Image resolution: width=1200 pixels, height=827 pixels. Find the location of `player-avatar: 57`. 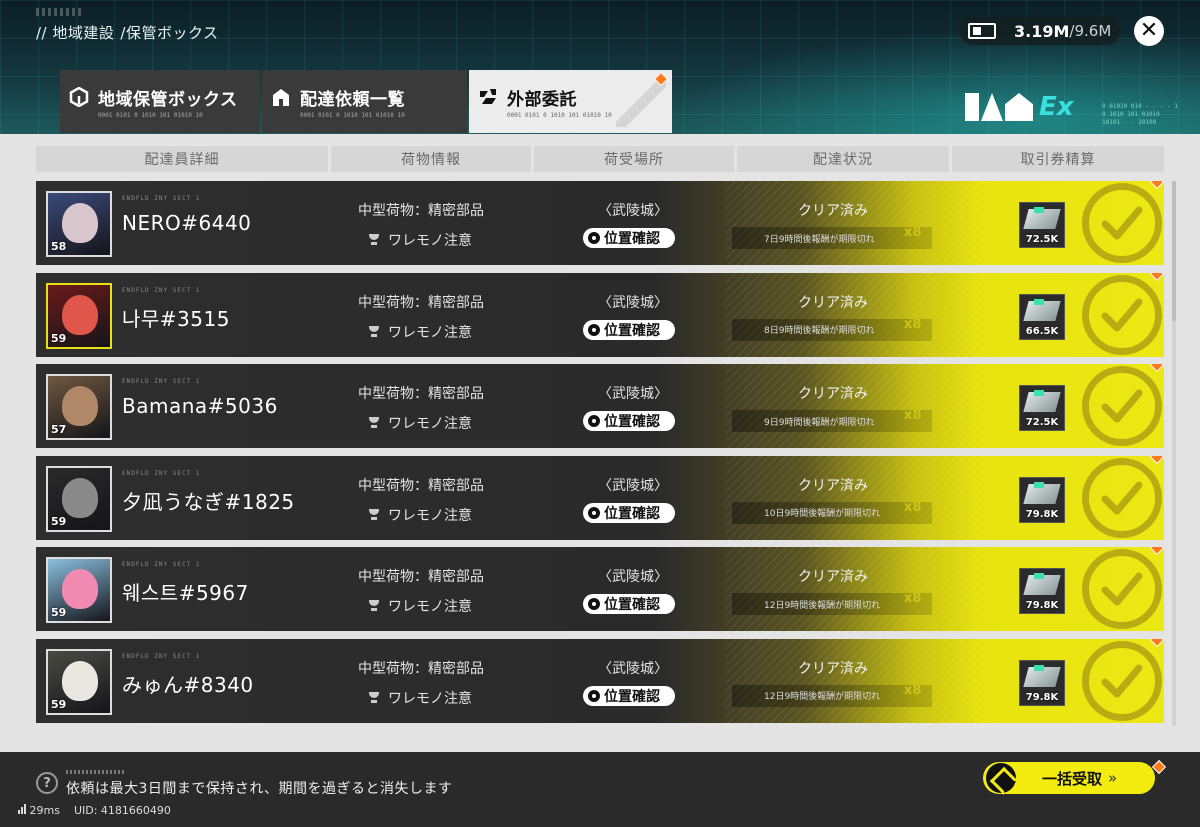

player-avatar: 57 is located at coordinates (79, 407).